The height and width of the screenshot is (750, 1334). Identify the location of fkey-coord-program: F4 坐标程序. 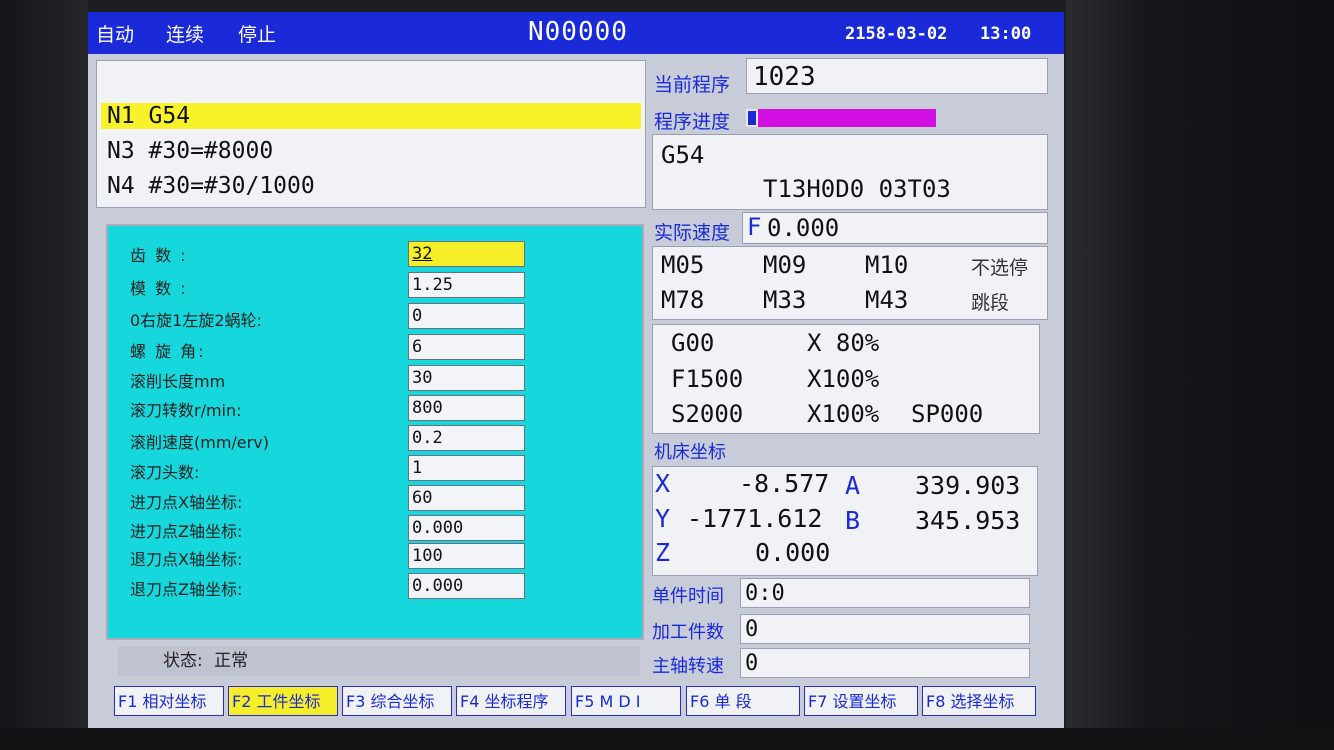
(511, 701).